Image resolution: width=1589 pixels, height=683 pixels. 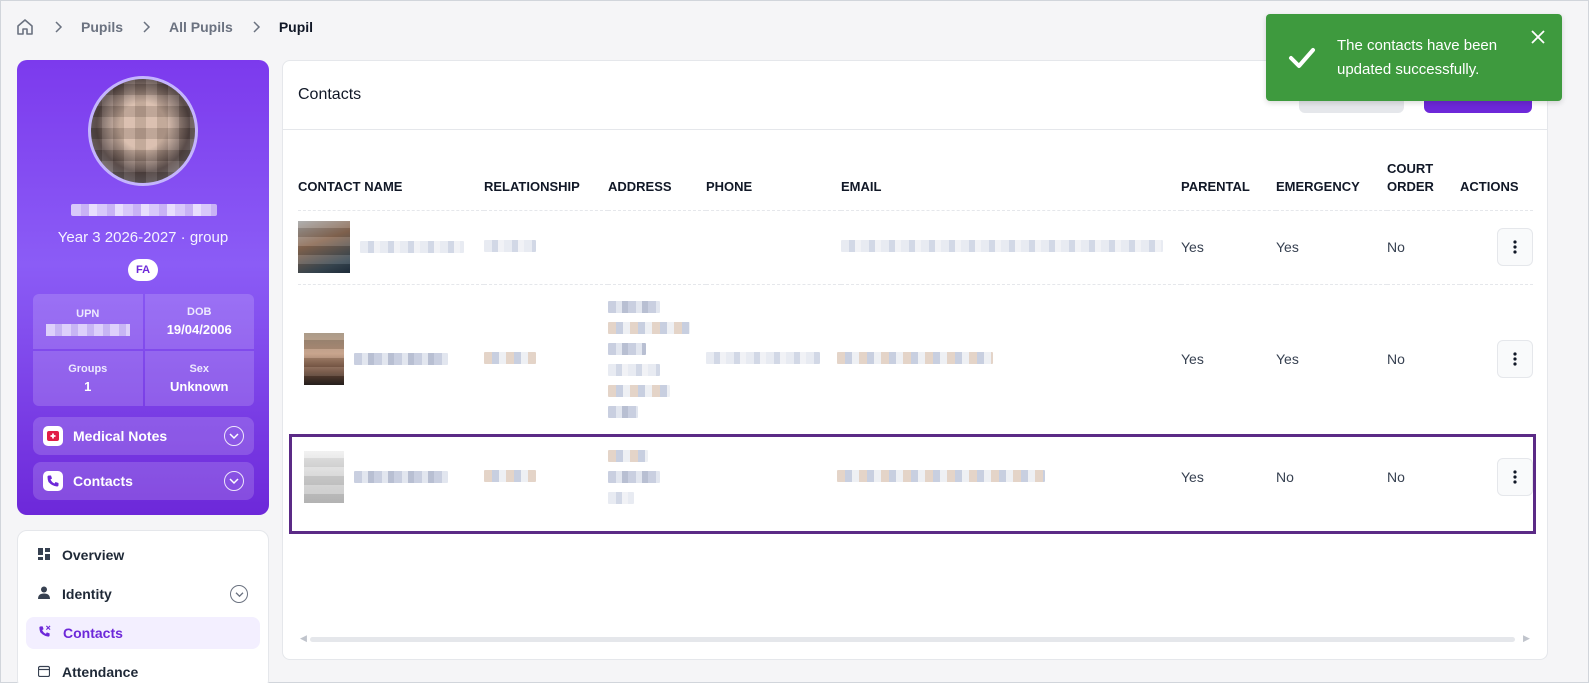 I want to click on person-icon, so click(x=44, y=594).